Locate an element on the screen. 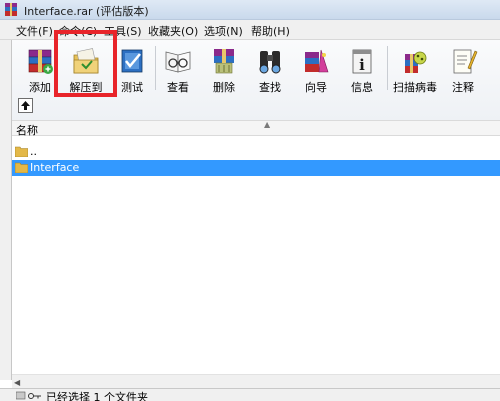  winrar-icon is located at coordinates (11, 9).